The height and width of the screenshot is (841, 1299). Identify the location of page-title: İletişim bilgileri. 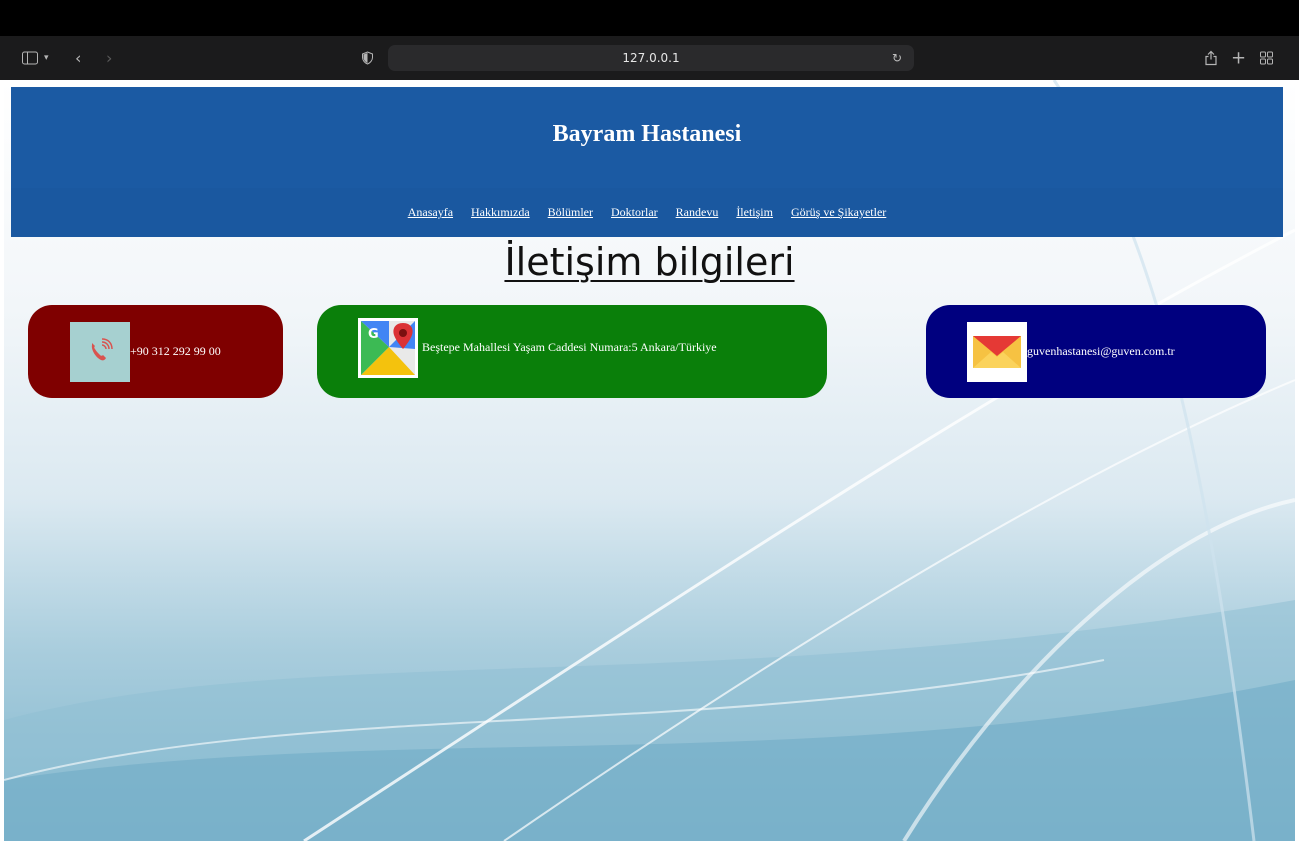
(649, 262).